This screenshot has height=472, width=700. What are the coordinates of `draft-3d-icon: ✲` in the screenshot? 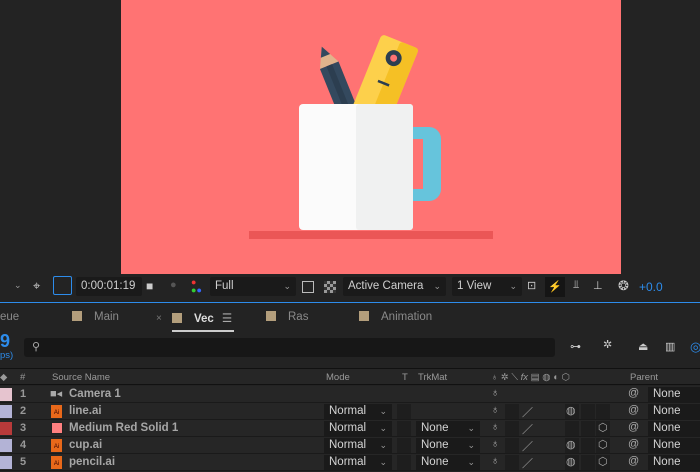 It's located at (607, 344).